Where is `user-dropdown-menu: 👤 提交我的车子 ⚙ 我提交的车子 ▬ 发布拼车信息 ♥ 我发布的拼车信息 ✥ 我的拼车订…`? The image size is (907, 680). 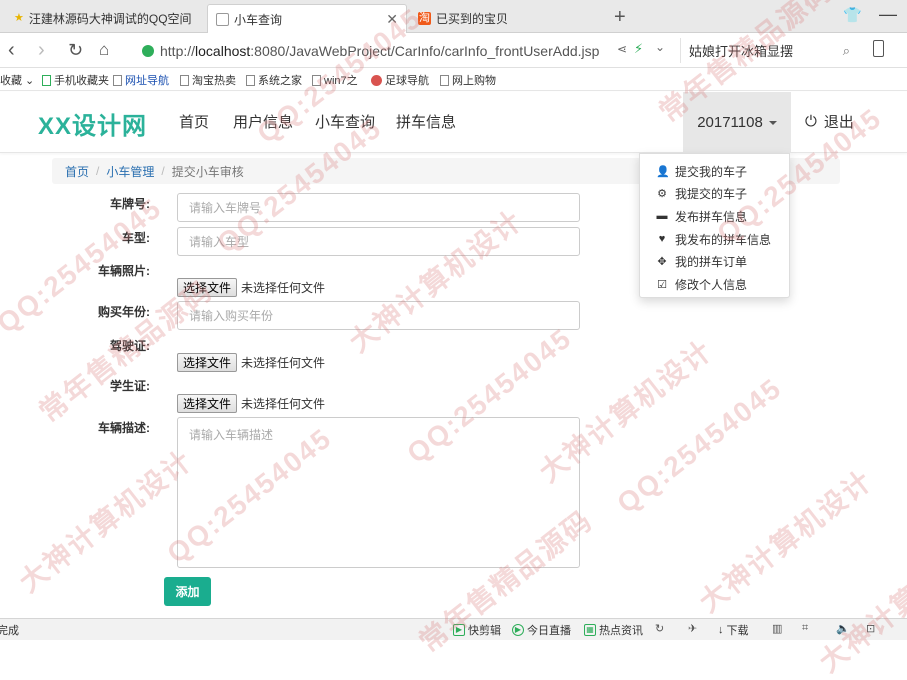 user-dropdown-menu: 👤 提交我的车子 ⚙ 我提交的车子 ▬ 发布拼车信息 ♥ 我发布的拼车信息 ✥ 我的拼车订… is located at coordinates (714, 225).